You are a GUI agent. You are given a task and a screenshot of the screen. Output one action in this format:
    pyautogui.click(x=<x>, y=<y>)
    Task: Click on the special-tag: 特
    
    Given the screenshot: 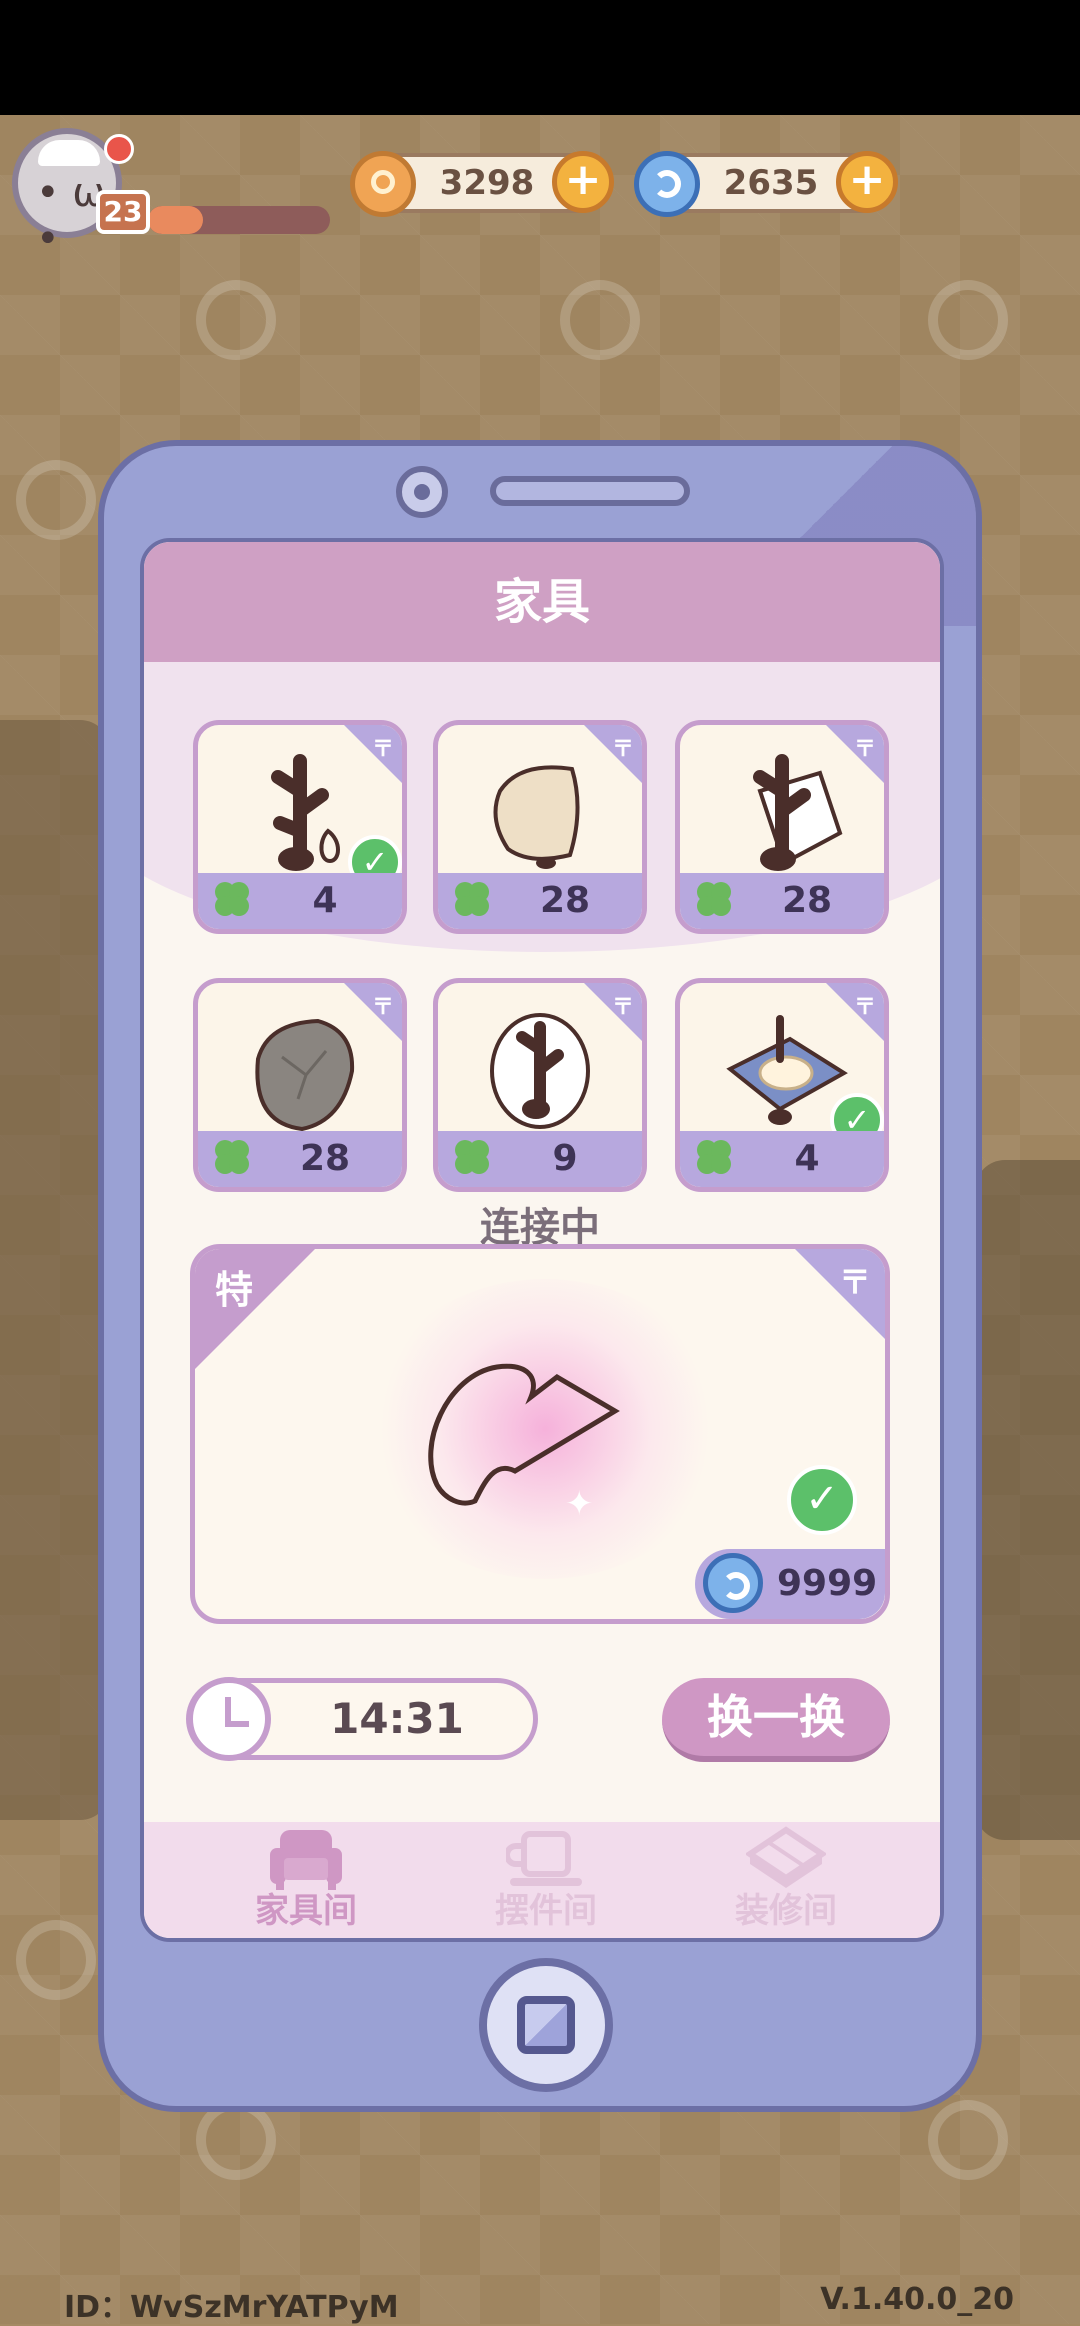 What is the action you would take?
    pyautogui.click(x=234, y=1290)
    